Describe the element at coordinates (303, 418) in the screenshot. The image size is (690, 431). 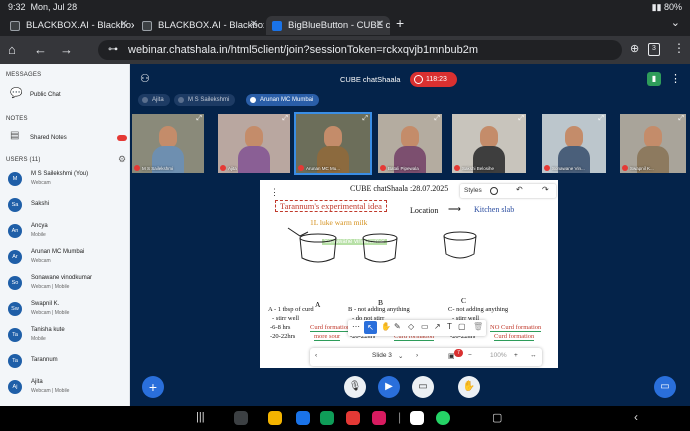
I see `meet-app-icon` at that location.